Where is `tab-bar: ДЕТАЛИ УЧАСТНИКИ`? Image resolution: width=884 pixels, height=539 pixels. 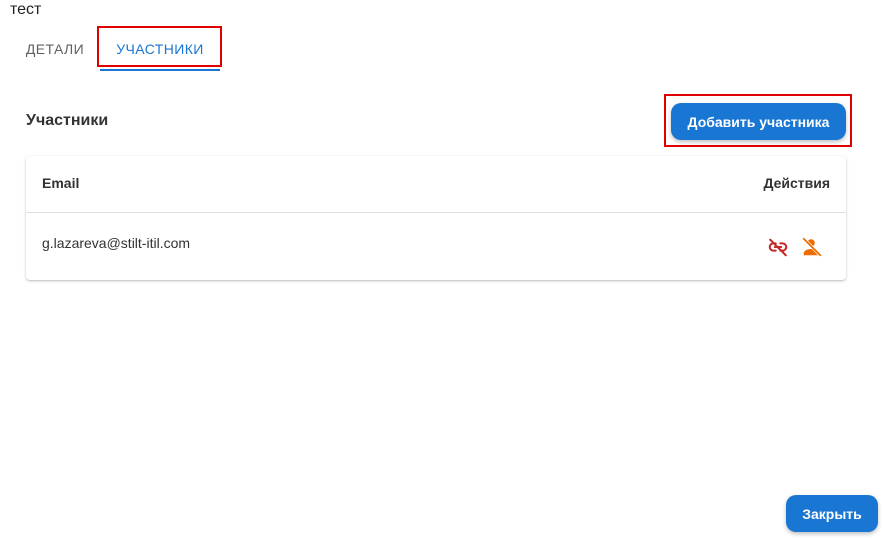 tab-bar: ДЕТАЛИ УЧАСТНИКИ is located at coordinates (442, 50).